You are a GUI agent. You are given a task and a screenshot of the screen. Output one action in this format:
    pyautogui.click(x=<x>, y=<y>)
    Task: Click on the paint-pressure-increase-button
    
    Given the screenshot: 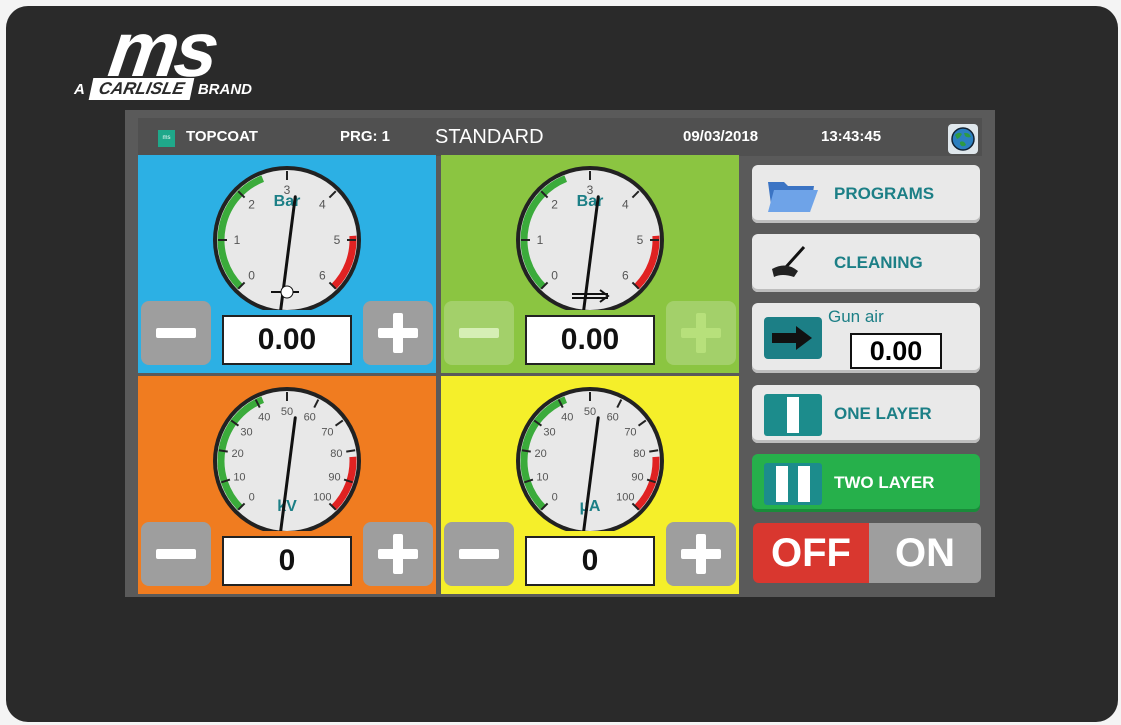 What is the action you would take?
    pyautogui.click(x=398, y=333)
    